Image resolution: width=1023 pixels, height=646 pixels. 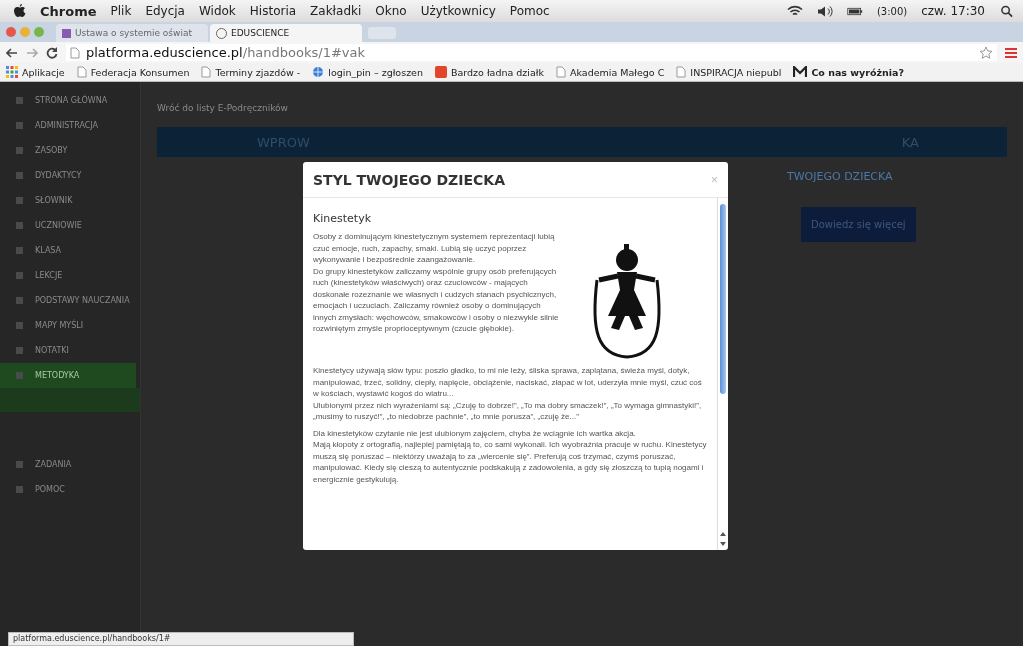 I want to click on scroll-arrows-icon, so click(x=723, y=539).